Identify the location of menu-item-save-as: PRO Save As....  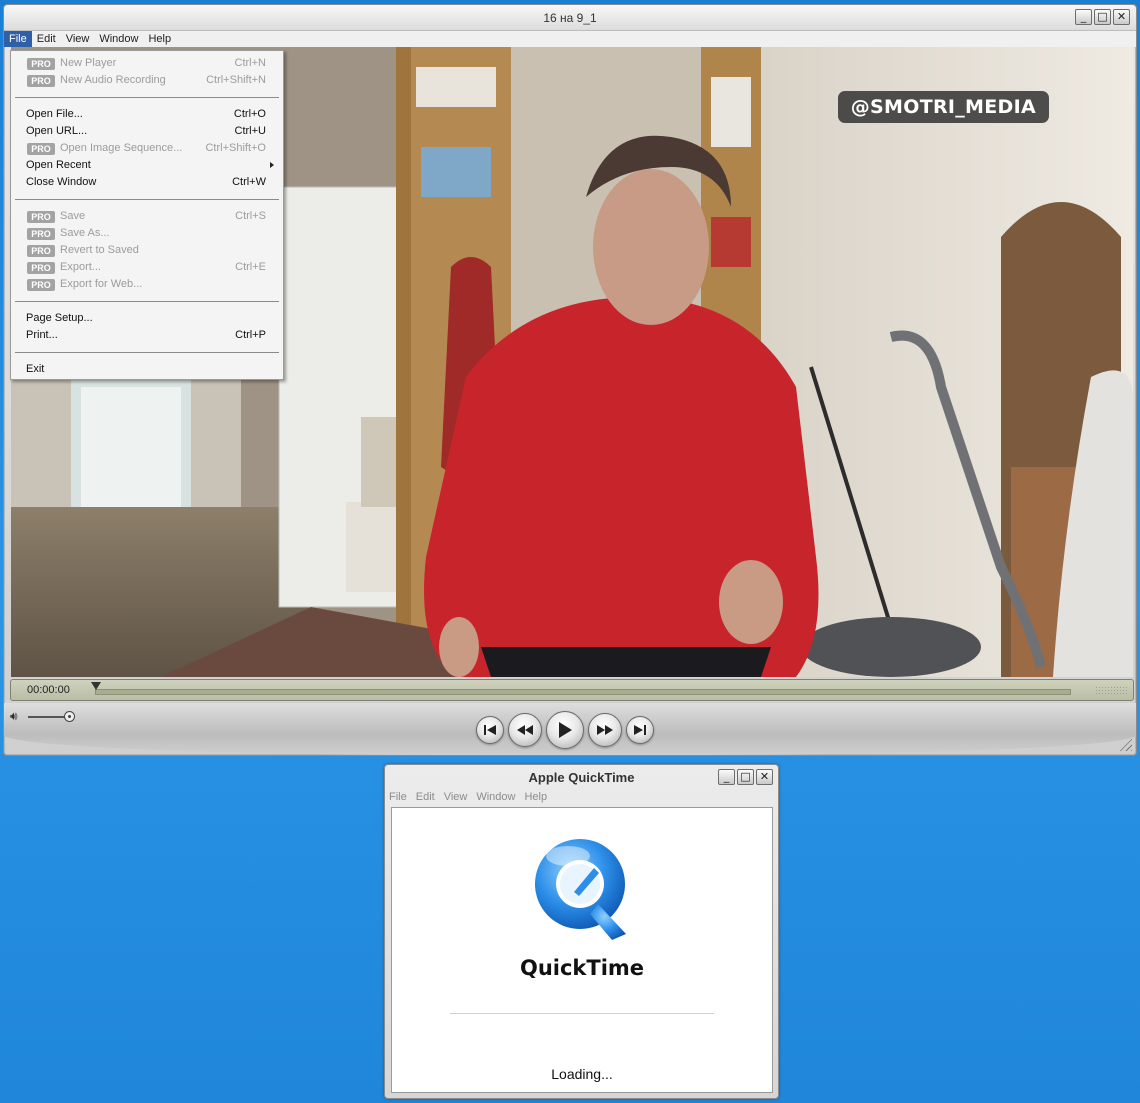
(147, 233).